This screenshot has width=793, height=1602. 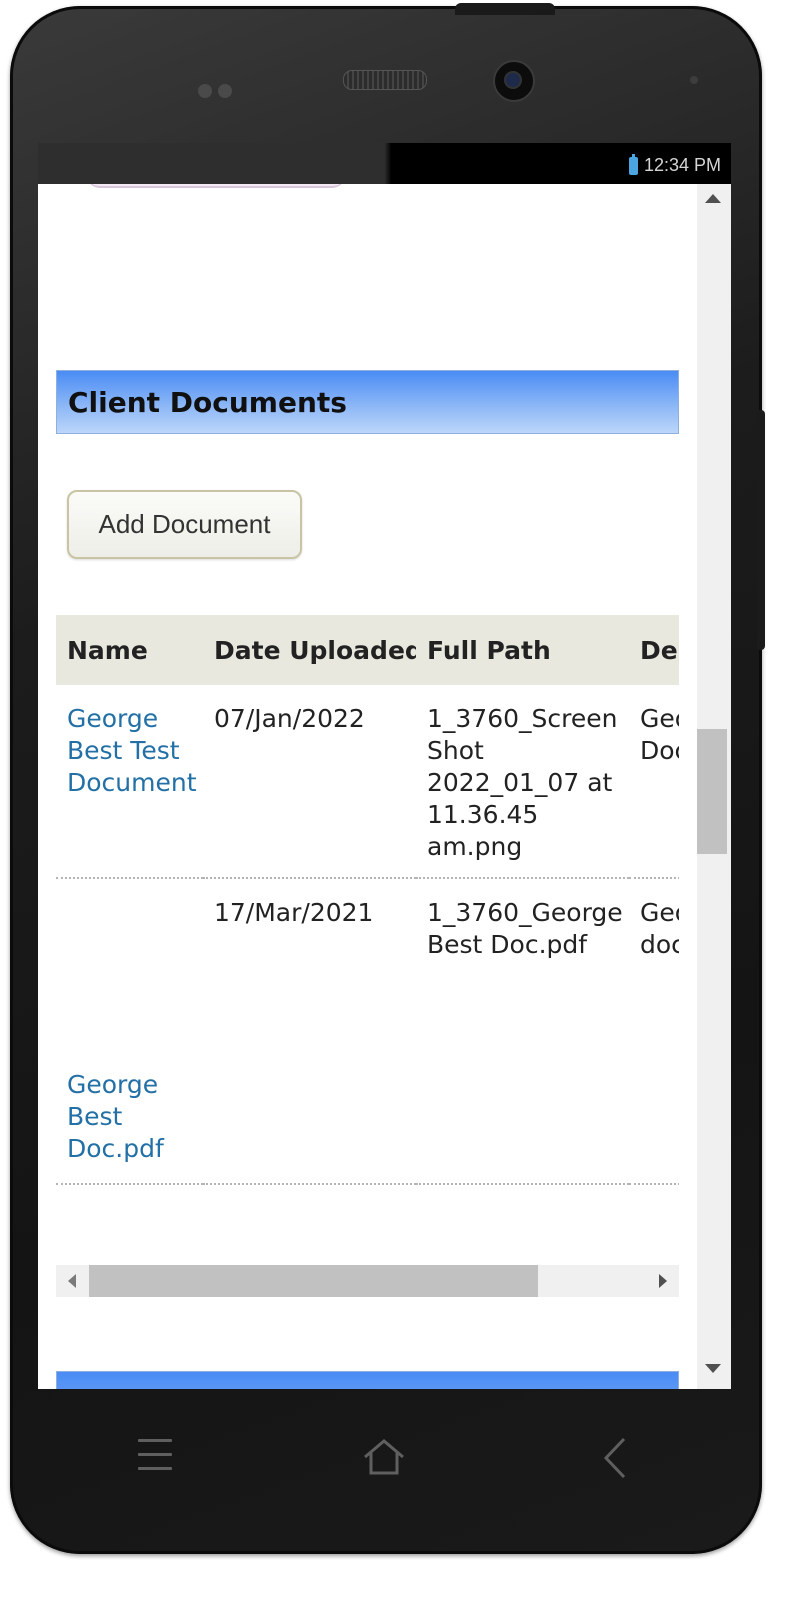 What do you see at coordinates (184, 524) in the screenshot?
I see `add-document-button: Add Document` at bounding box center [184, 524].